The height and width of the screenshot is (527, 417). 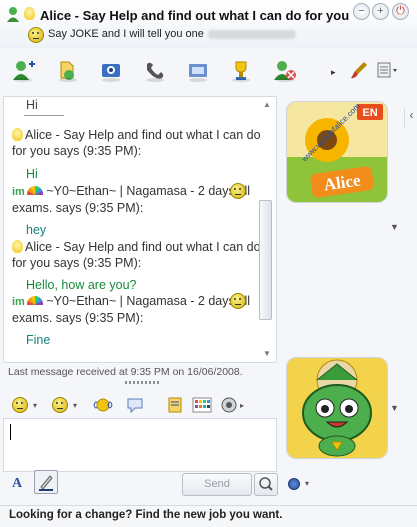 What do you see at coordinates (172, 34) in the screenshot?
I see `contact-personal-message: Say JOKE and I will tell you one` at bounding box center [172, 34].